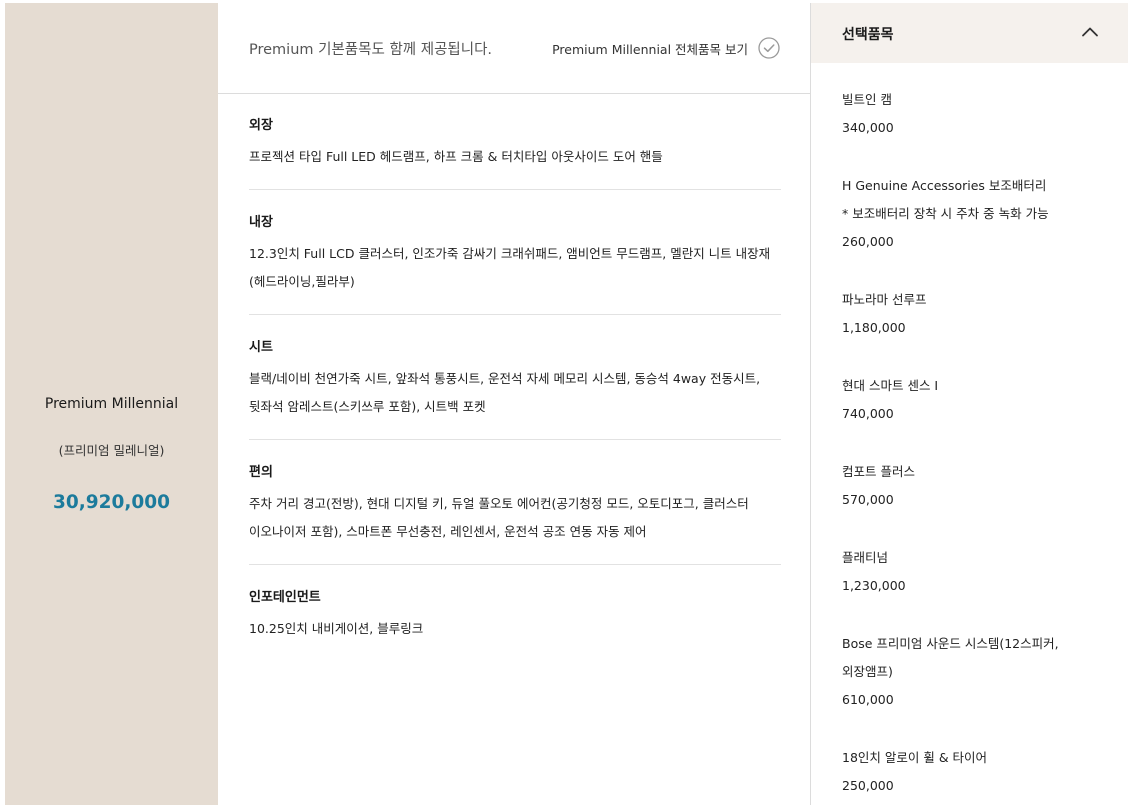  What do you see at coordinates (868, 413) in the screenshot?
I see `option-price: 740,000` at bounding box center [868, 413].